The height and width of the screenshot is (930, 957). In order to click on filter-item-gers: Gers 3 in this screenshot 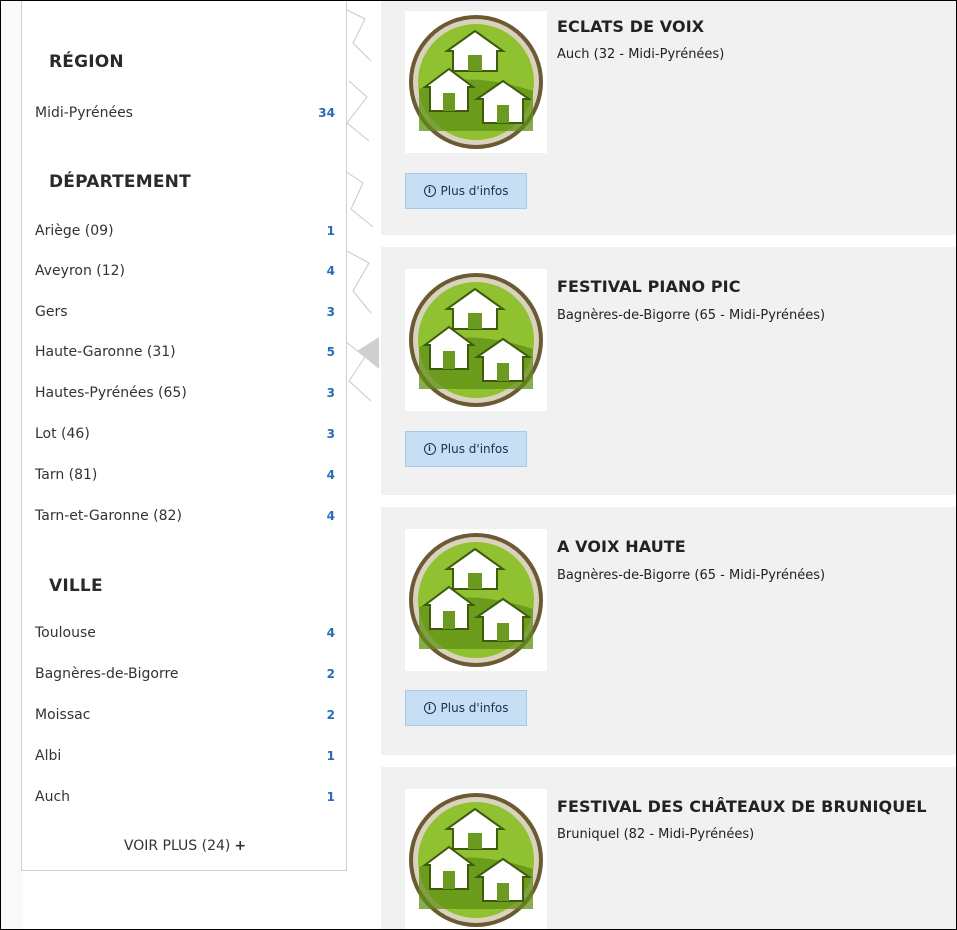, I will do `click(185, 312)`.